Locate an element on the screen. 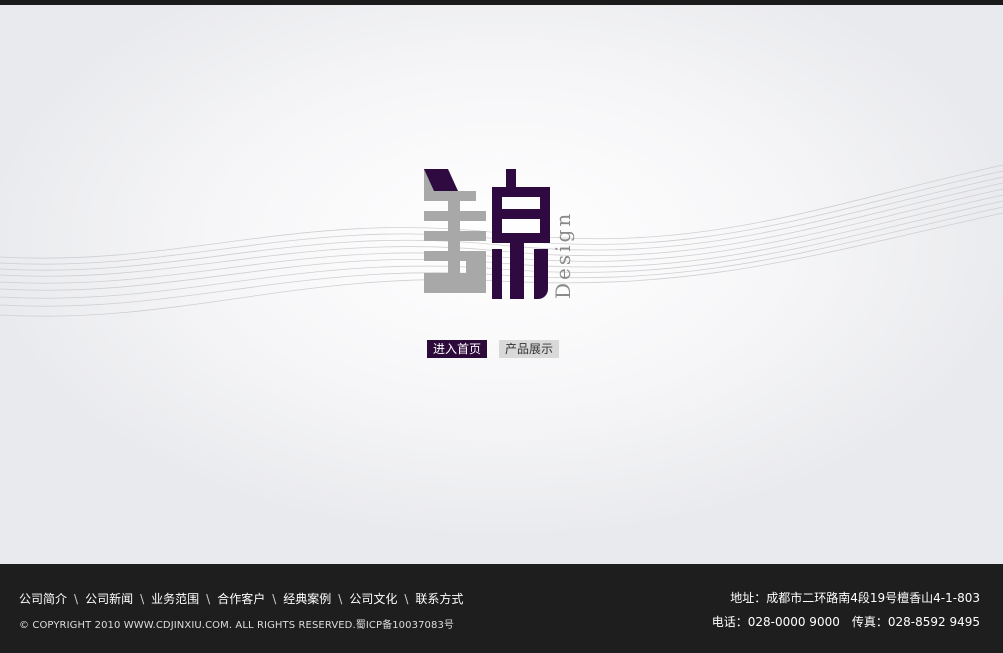  enter-home-button: 进入首页 is located at coordinates (457, 349).